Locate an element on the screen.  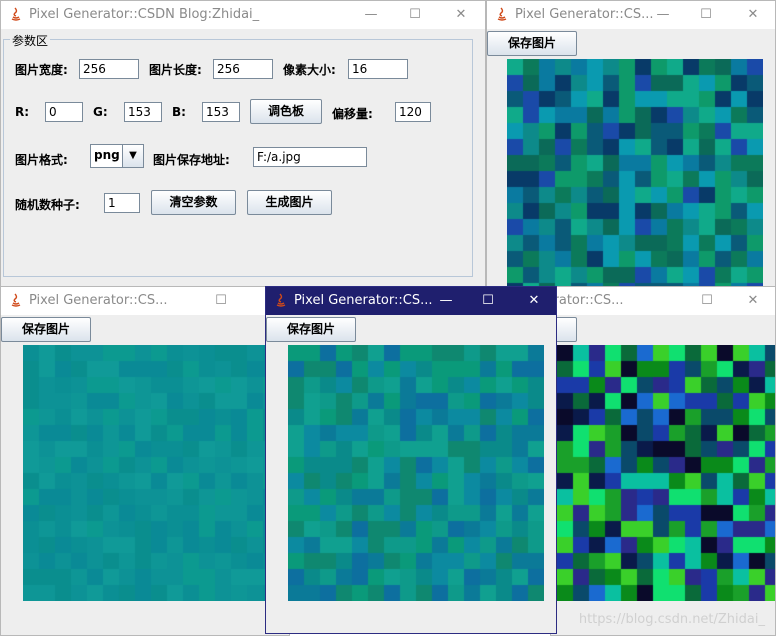
width-label: 图片宽度: is located at coordinates (41, 70).